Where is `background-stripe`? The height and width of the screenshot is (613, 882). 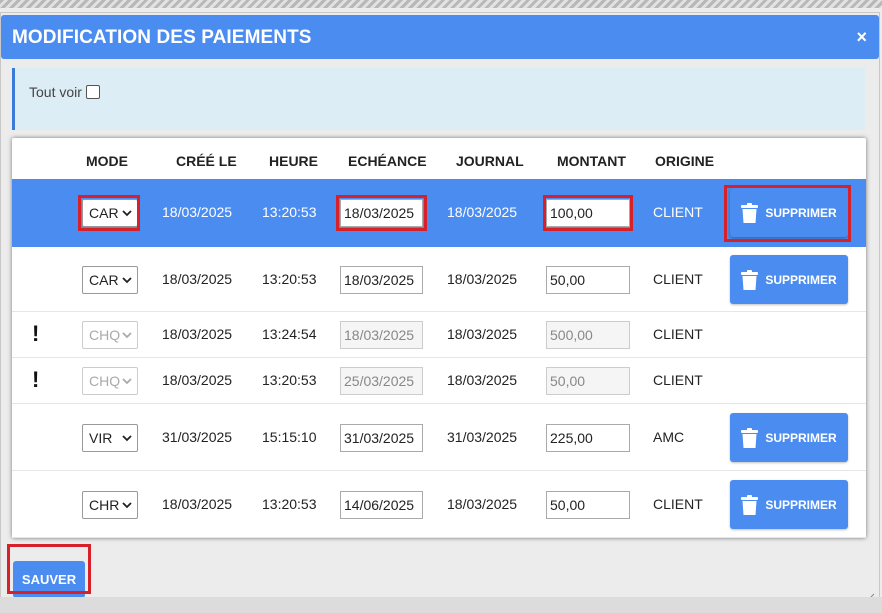 background-stripe is located at coordinates (441, 4).